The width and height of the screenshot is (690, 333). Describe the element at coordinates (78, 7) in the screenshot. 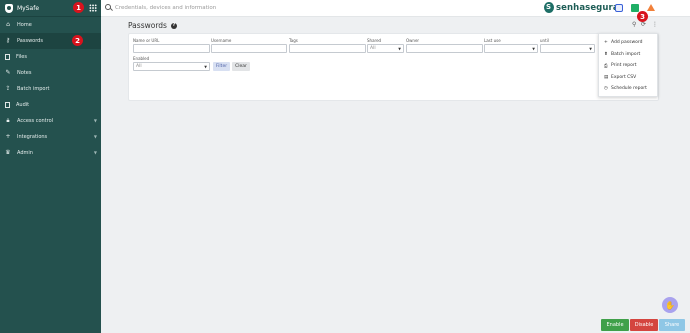

I see `step-badge-1: 1` at that location.